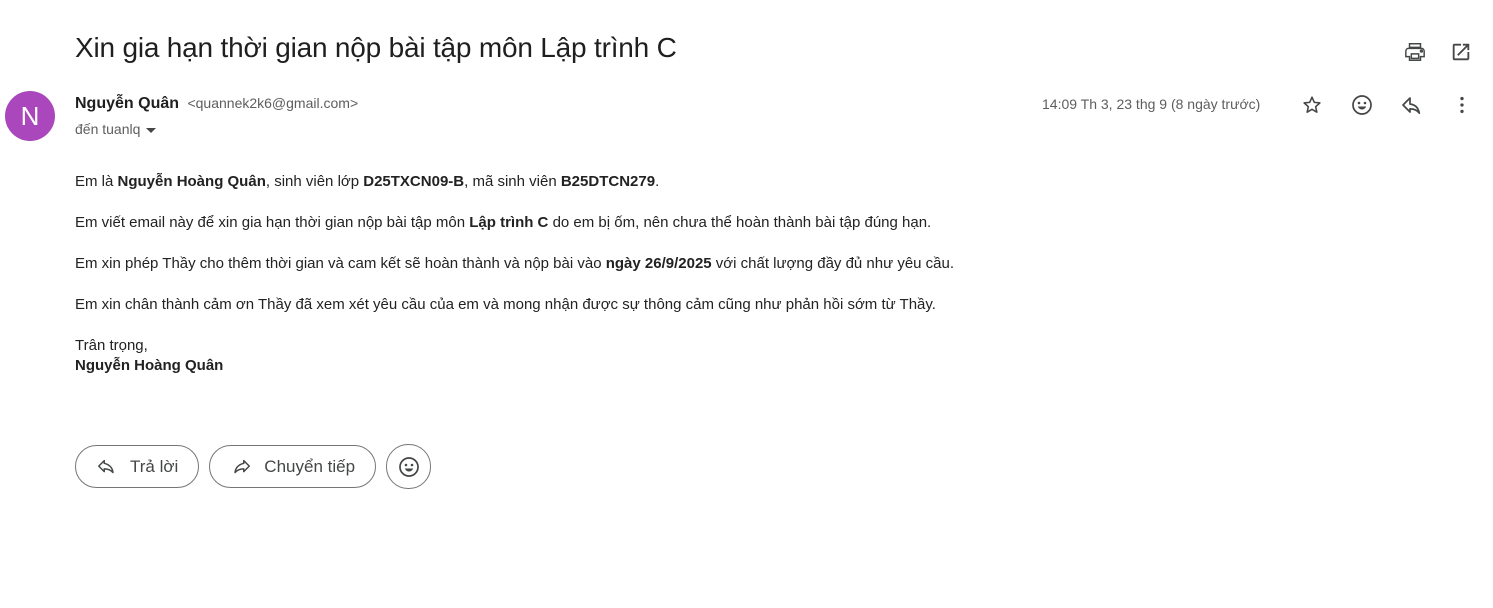  Describe the element at coordinates (127, 103) in the screenshot. I see `sender-name: Nguyễn Quân` at that location.